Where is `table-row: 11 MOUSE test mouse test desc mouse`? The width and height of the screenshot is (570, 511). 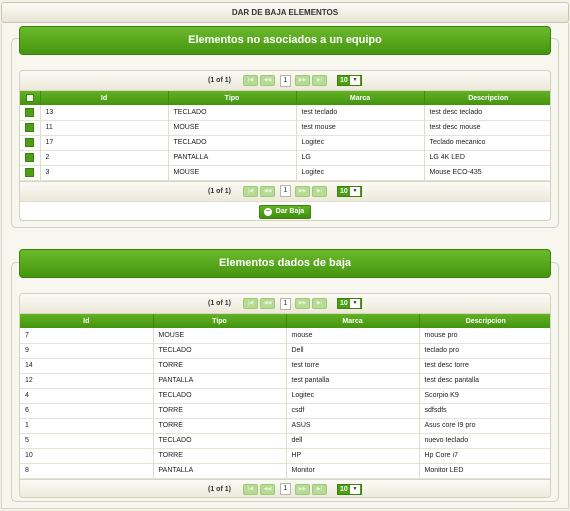
table-row: 11 MOUSE test mouse test desc mouse is located at coordinates (285, 128).